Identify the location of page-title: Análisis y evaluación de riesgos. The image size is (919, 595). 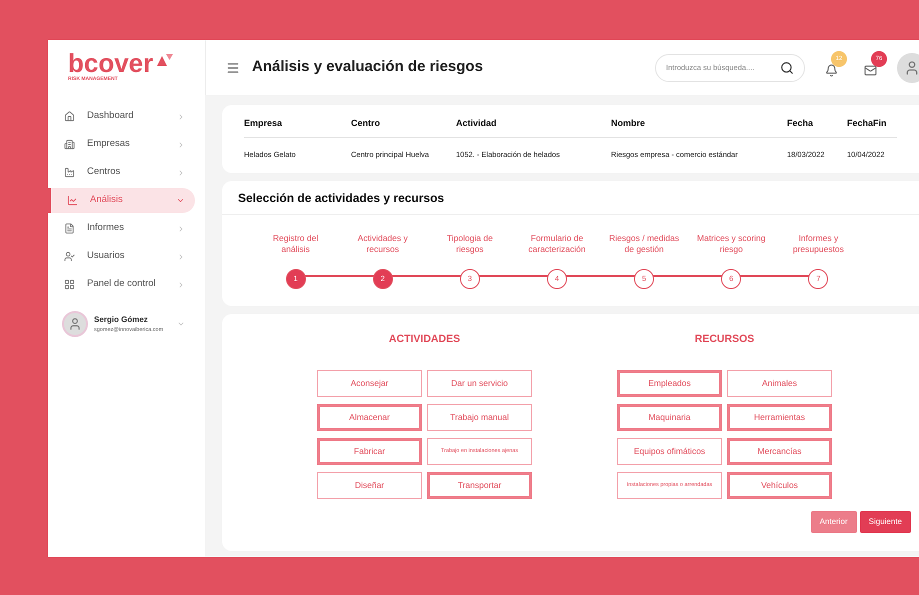
(368, 67).